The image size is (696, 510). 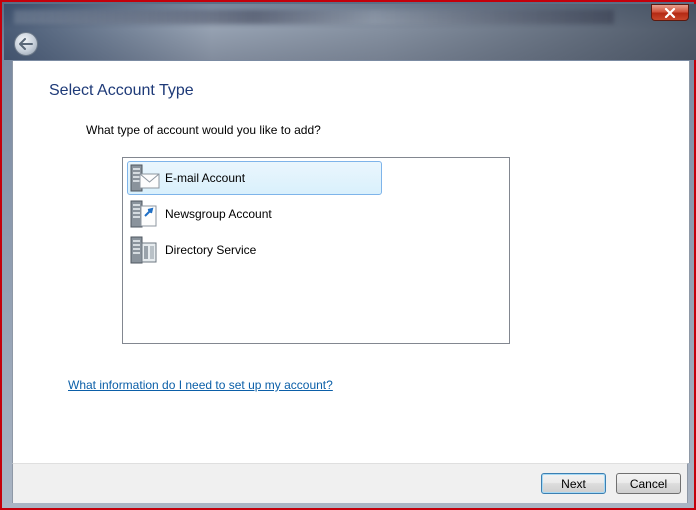 What do you see at coordinates (211, 250) in the screenshot?
I see `list-item-label: Directory Service` at bounding box center [211, 250].